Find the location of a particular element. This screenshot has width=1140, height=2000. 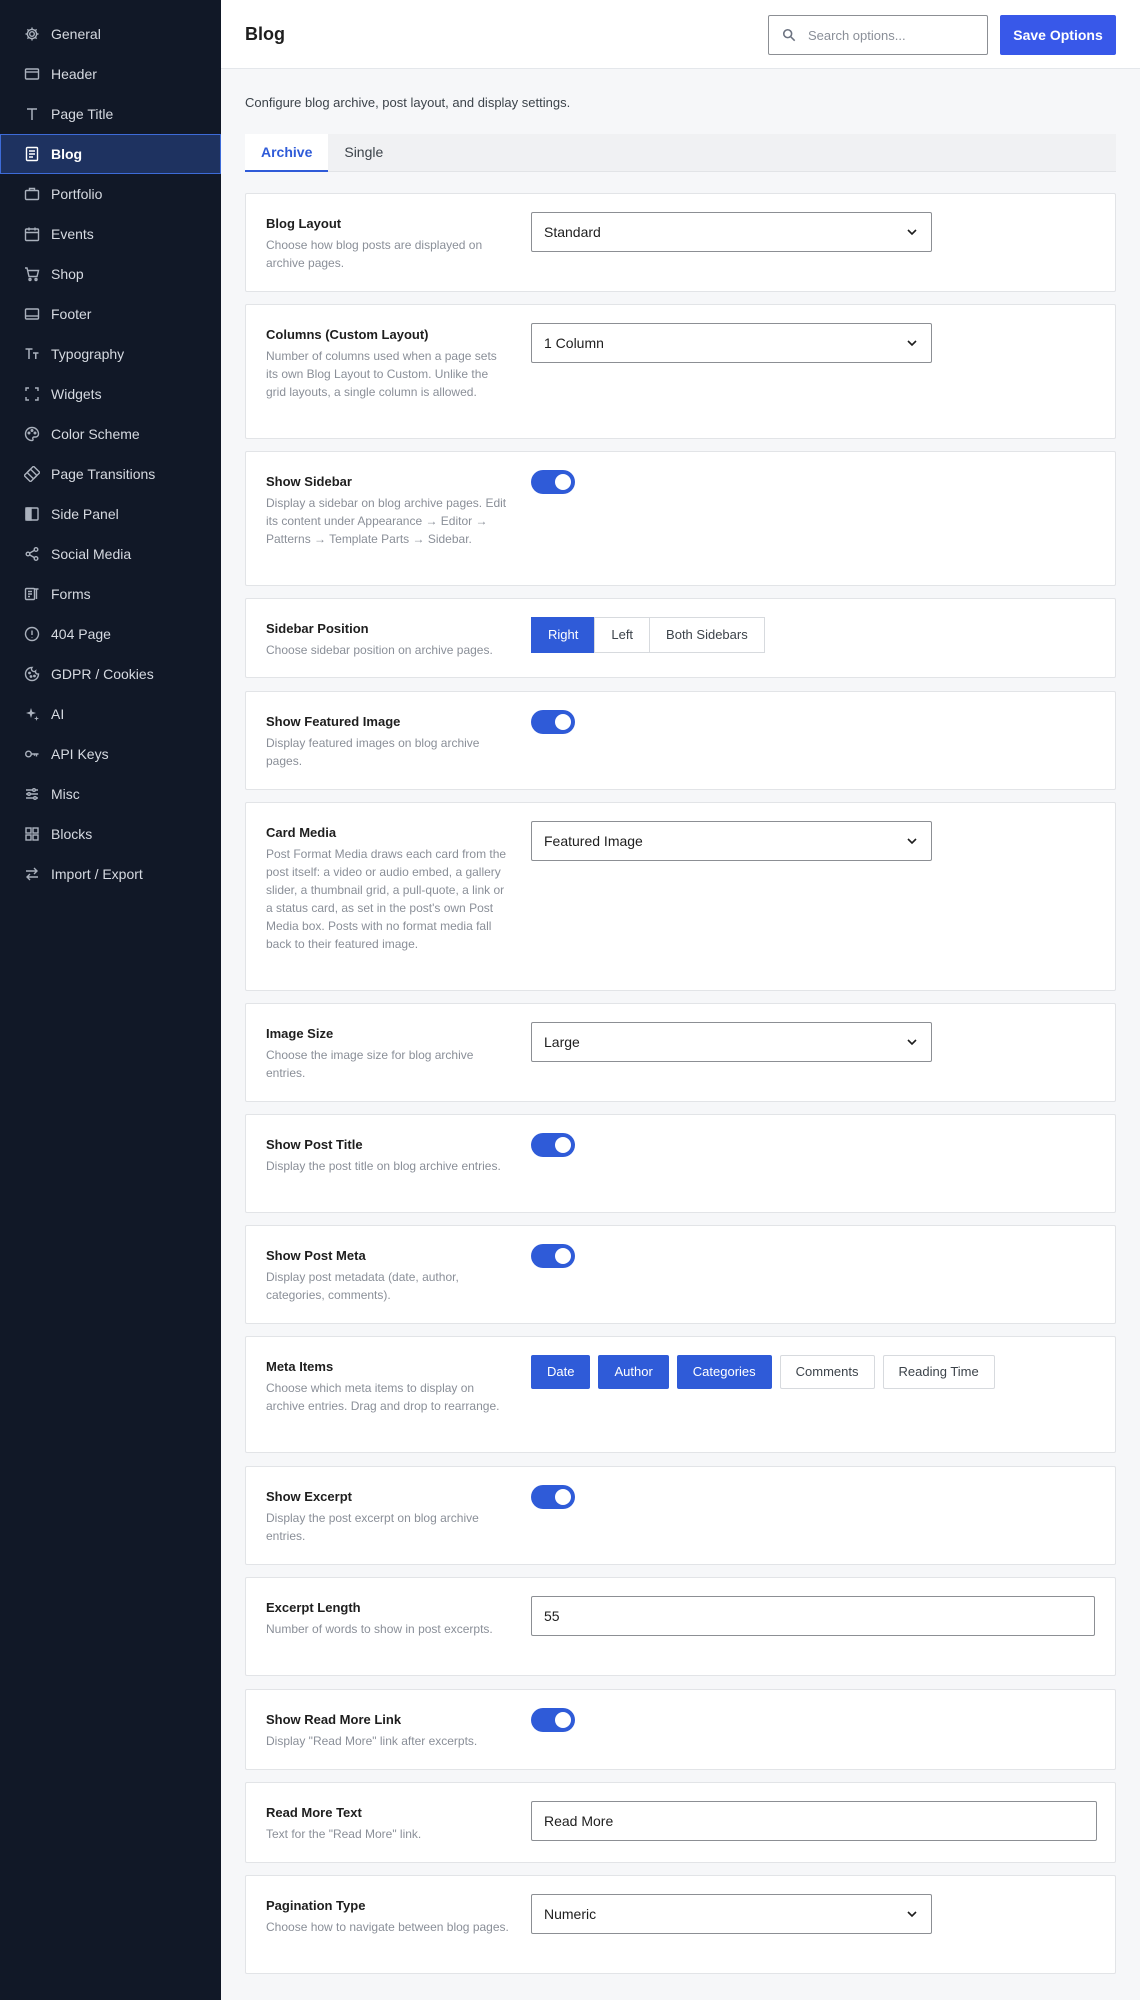

sidebar-item-label: Shop is located at coordinates (67, 274).